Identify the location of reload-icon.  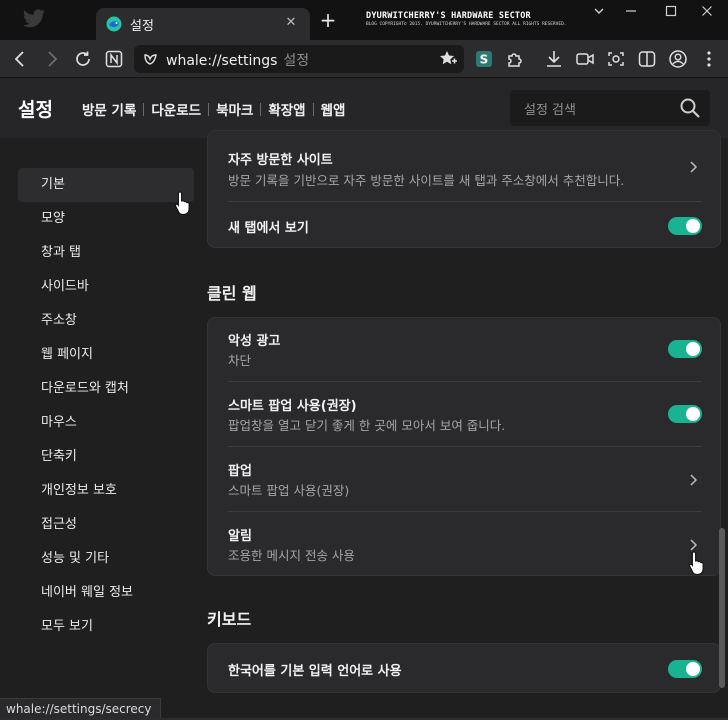
(83, 59).